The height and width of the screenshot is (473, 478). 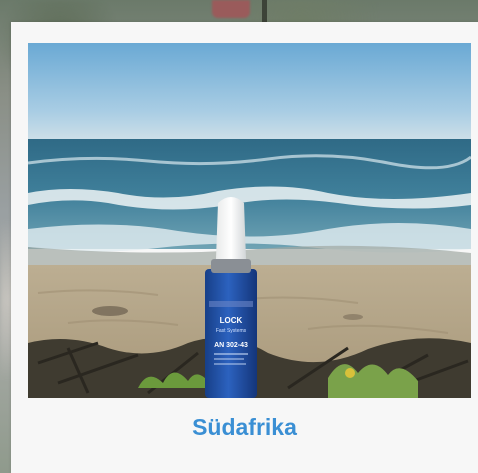 I want to click on photo-caption: Südafrika, so click(x=244, y=427).